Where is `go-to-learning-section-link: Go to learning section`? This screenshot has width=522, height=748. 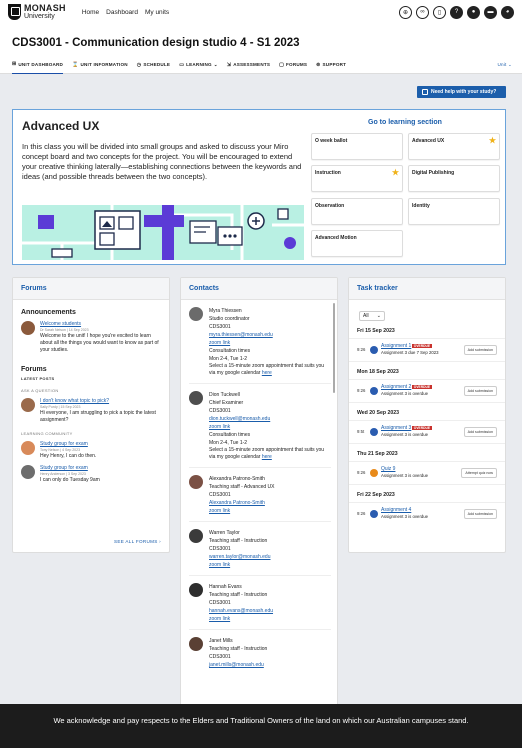 go-to-learning-section-link: Go to learning section is located at coordinates (405, 122).